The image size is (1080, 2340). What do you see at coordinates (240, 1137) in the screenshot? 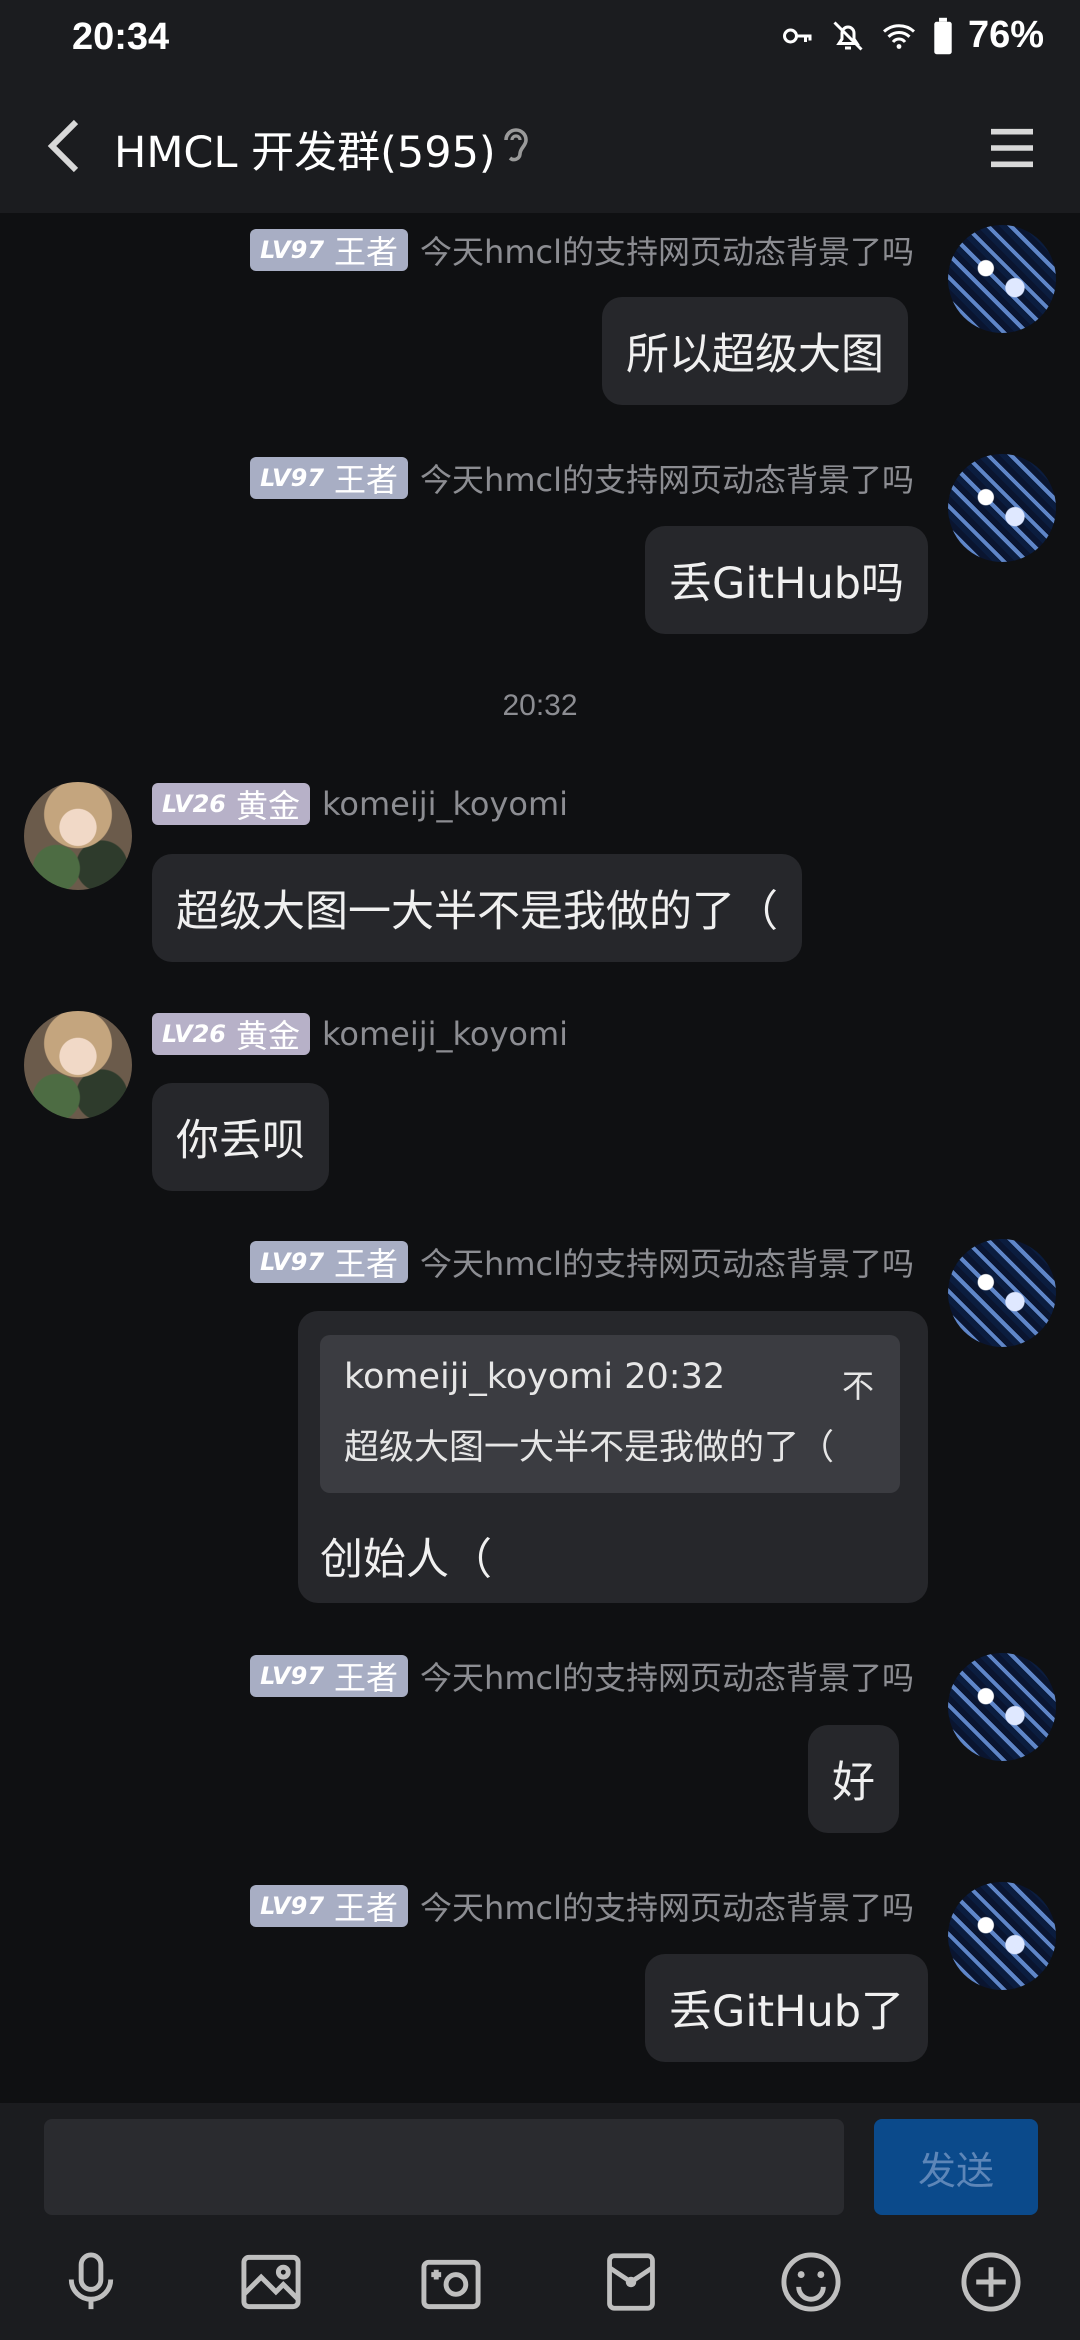
I see `message-bubble: 你丢呗` at bounding box center [240, 1137].